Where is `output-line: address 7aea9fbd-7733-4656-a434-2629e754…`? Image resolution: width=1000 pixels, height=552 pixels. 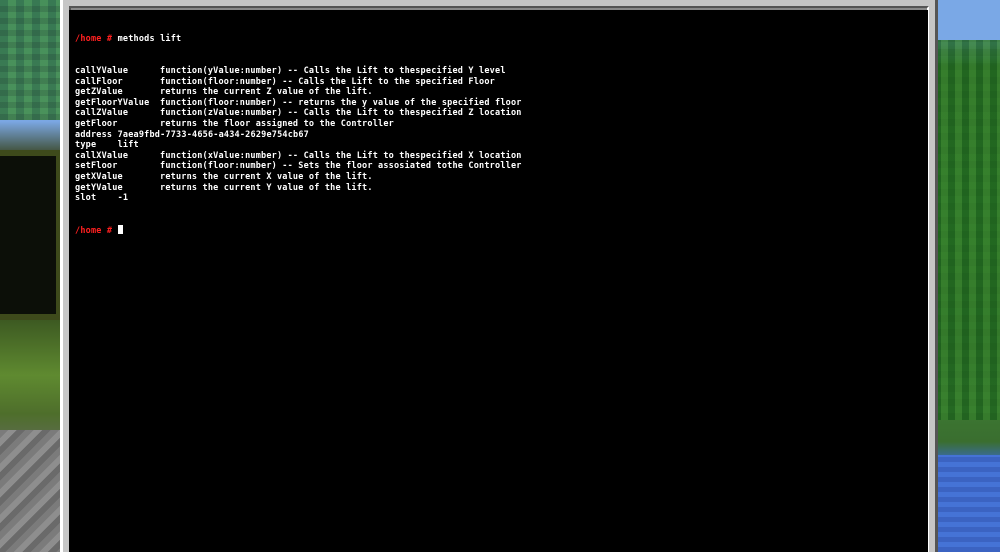 output-line: address 7aea9fbd-7733-4656-a434-2629e754… is located at coordinates (298, 135).